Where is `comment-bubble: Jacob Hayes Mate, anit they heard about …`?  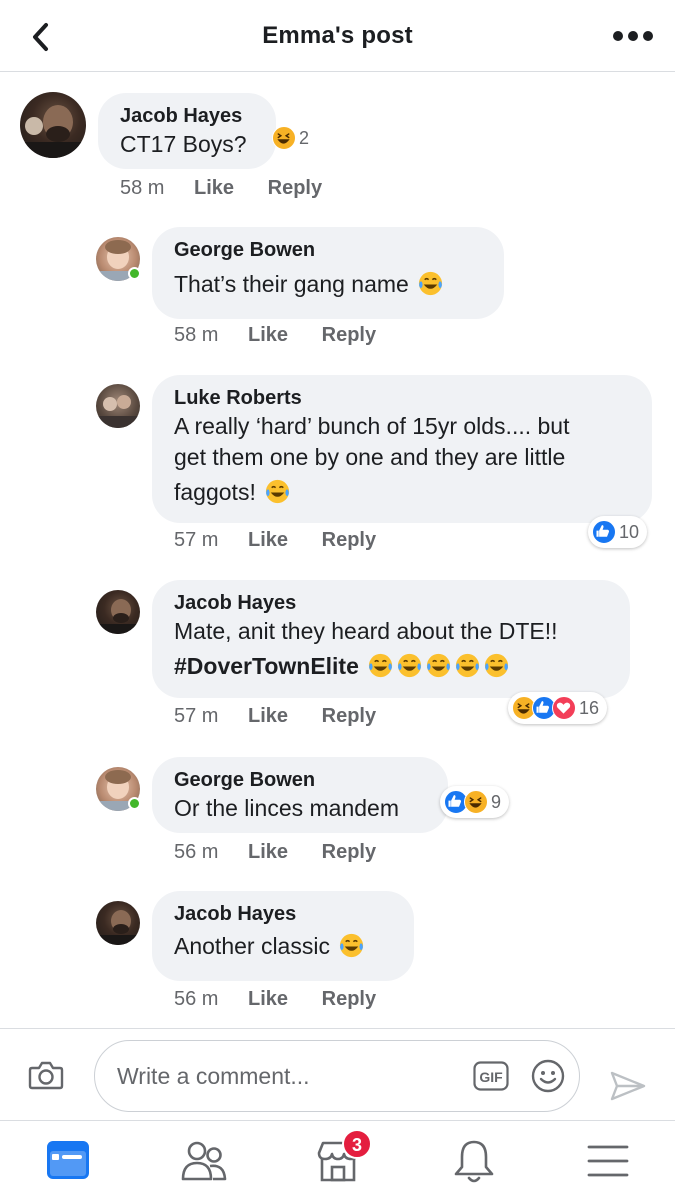
comment-bubble: Jacob Hayes Mate, anit they heard about … is located at coordinates (391, 639).